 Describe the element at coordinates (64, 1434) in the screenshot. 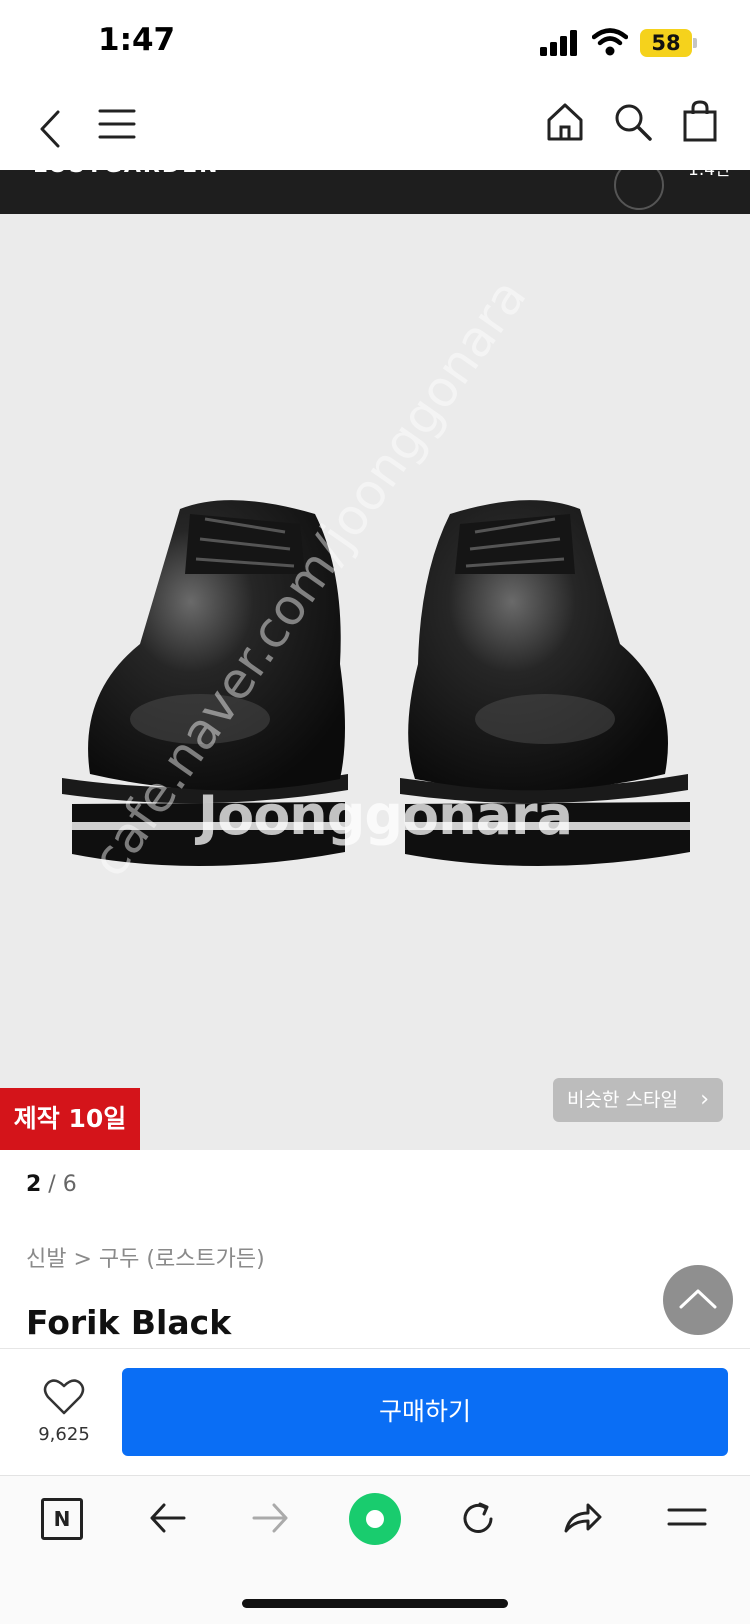

I see `like-count: 9,625` at that location.